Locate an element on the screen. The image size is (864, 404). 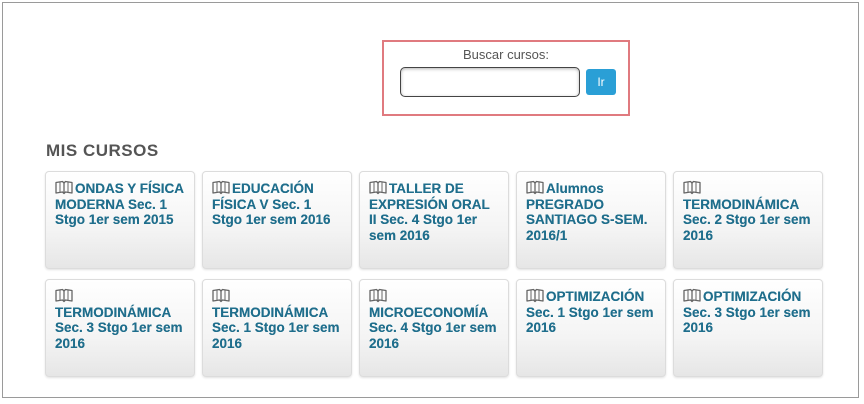
course-link: TERMODINÁMICA Sec. 2 Stgo 1er sem 2016 is located at coordinates (748, 211).